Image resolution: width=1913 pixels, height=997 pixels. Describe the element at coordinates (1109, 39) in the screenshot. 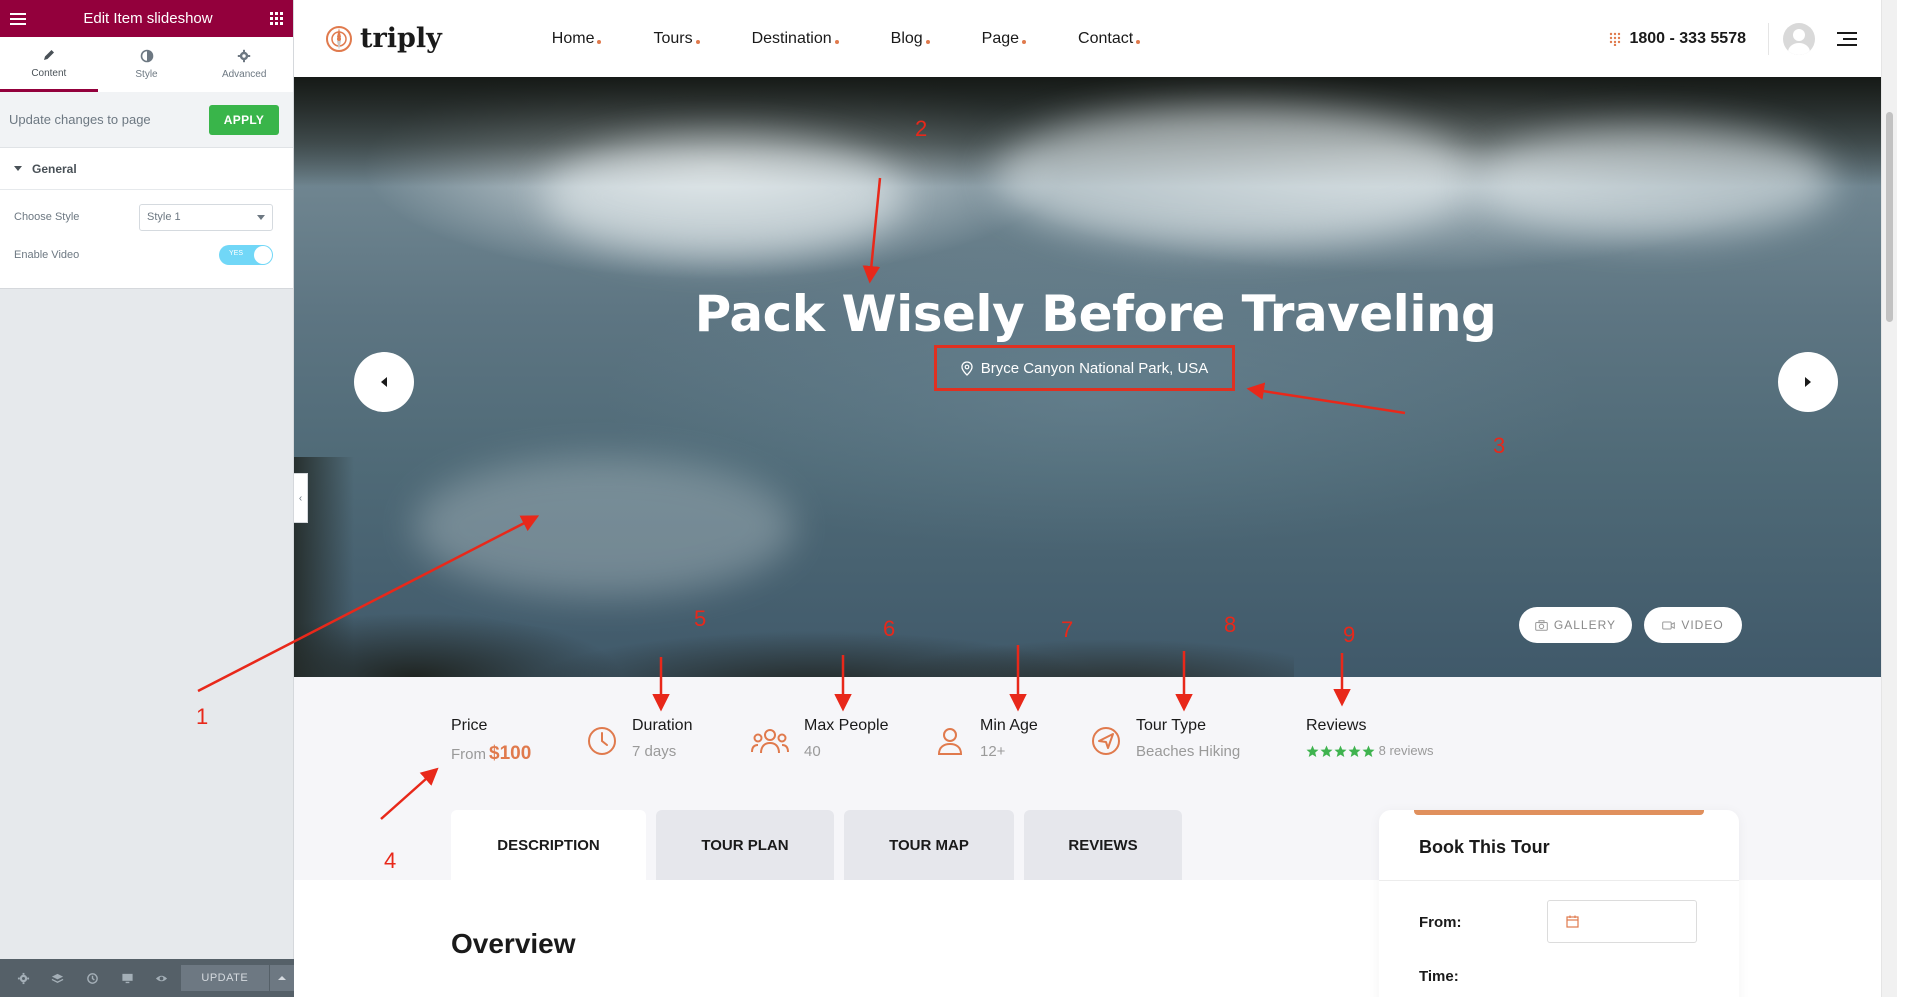

I see `menu-item-contact: Contact` at that location.